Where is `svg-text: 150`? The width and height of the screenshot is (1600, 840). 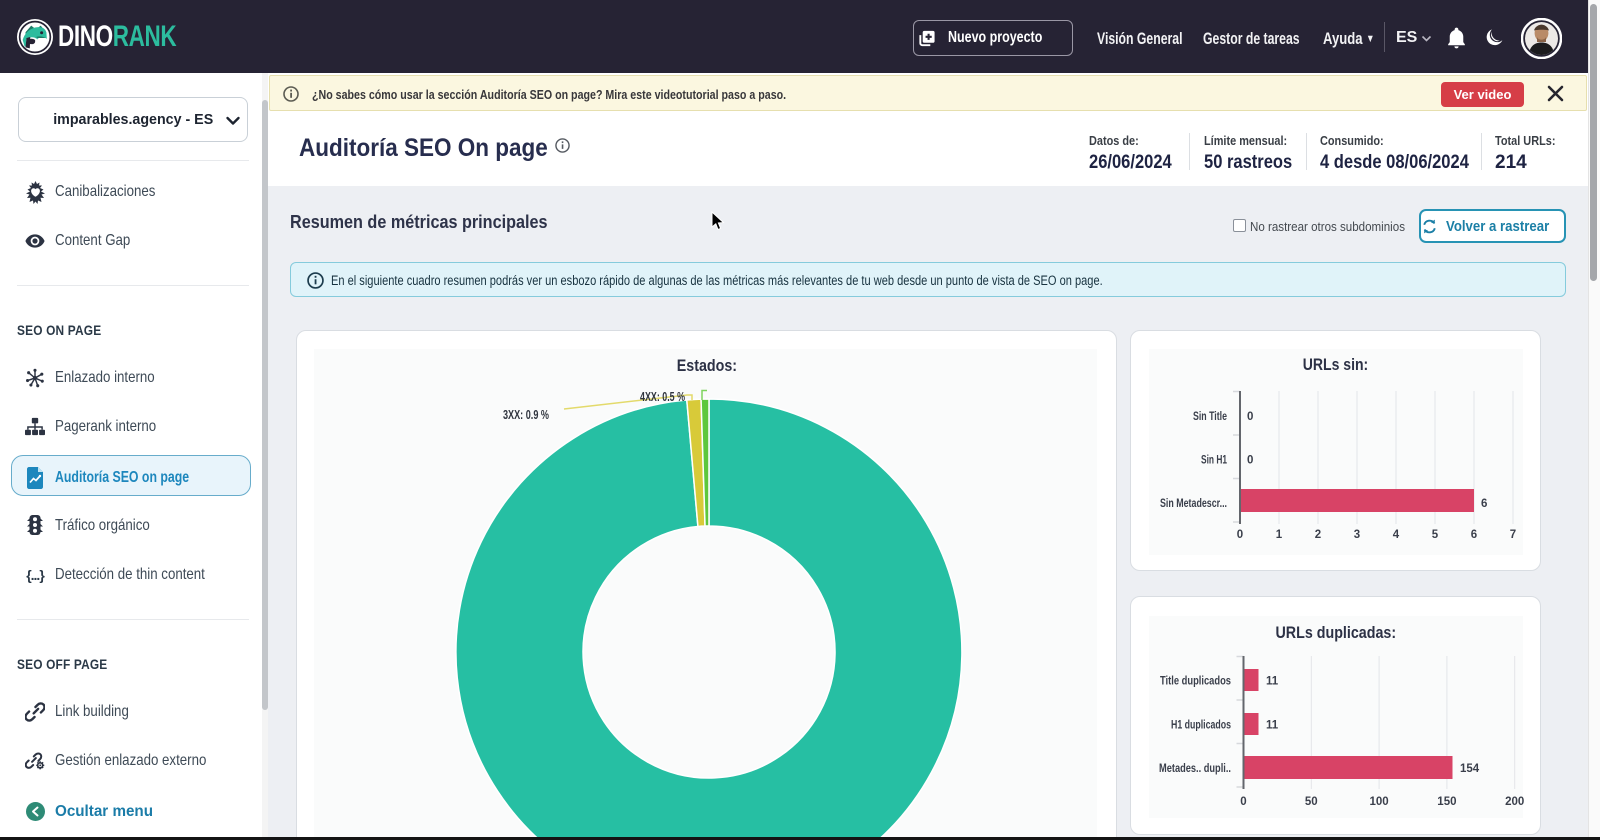 svg-text: 150 is located at coordinates (1446, 802).